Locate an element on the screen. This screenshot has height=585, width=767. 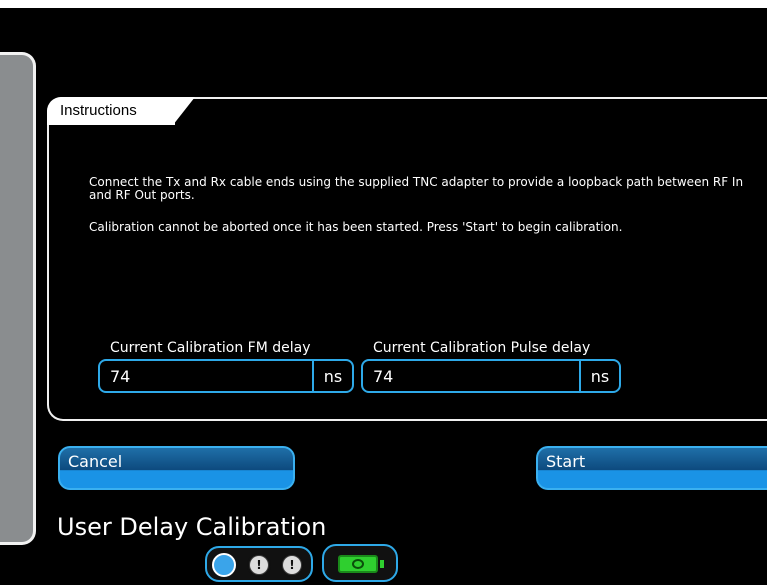
start-button-label: Start is located at coordinates (566, 461).